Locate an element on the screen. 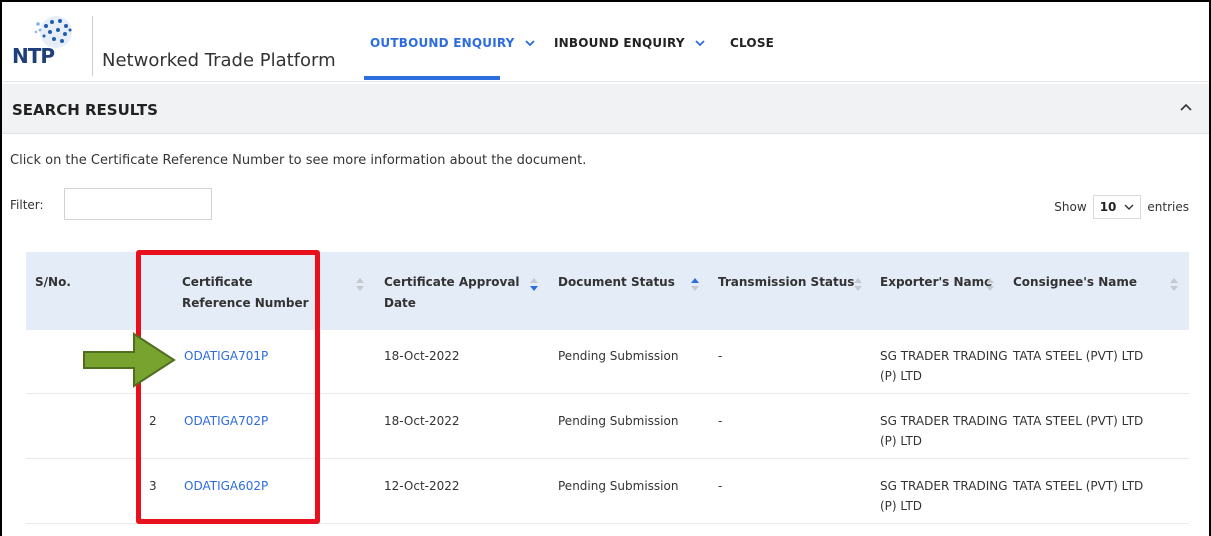 This screenshot has height=536, width=1211. ntp-logo: NTP is located at coordinates (52, 43).